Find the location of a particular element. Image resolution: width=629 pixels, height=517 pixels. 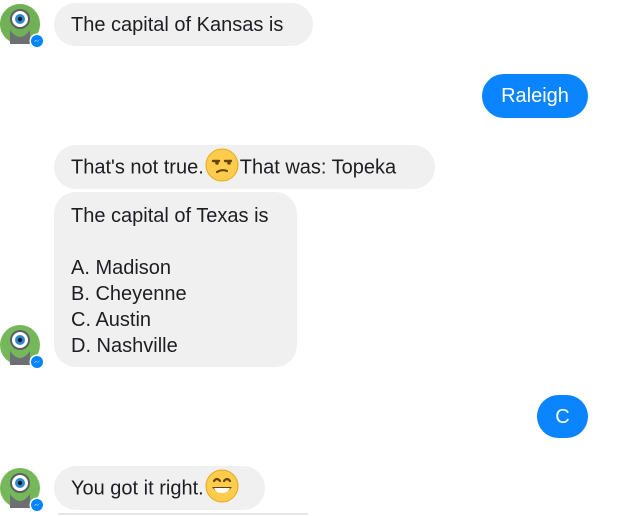

message-text: You got it right. is located at coordinates (137, 488).